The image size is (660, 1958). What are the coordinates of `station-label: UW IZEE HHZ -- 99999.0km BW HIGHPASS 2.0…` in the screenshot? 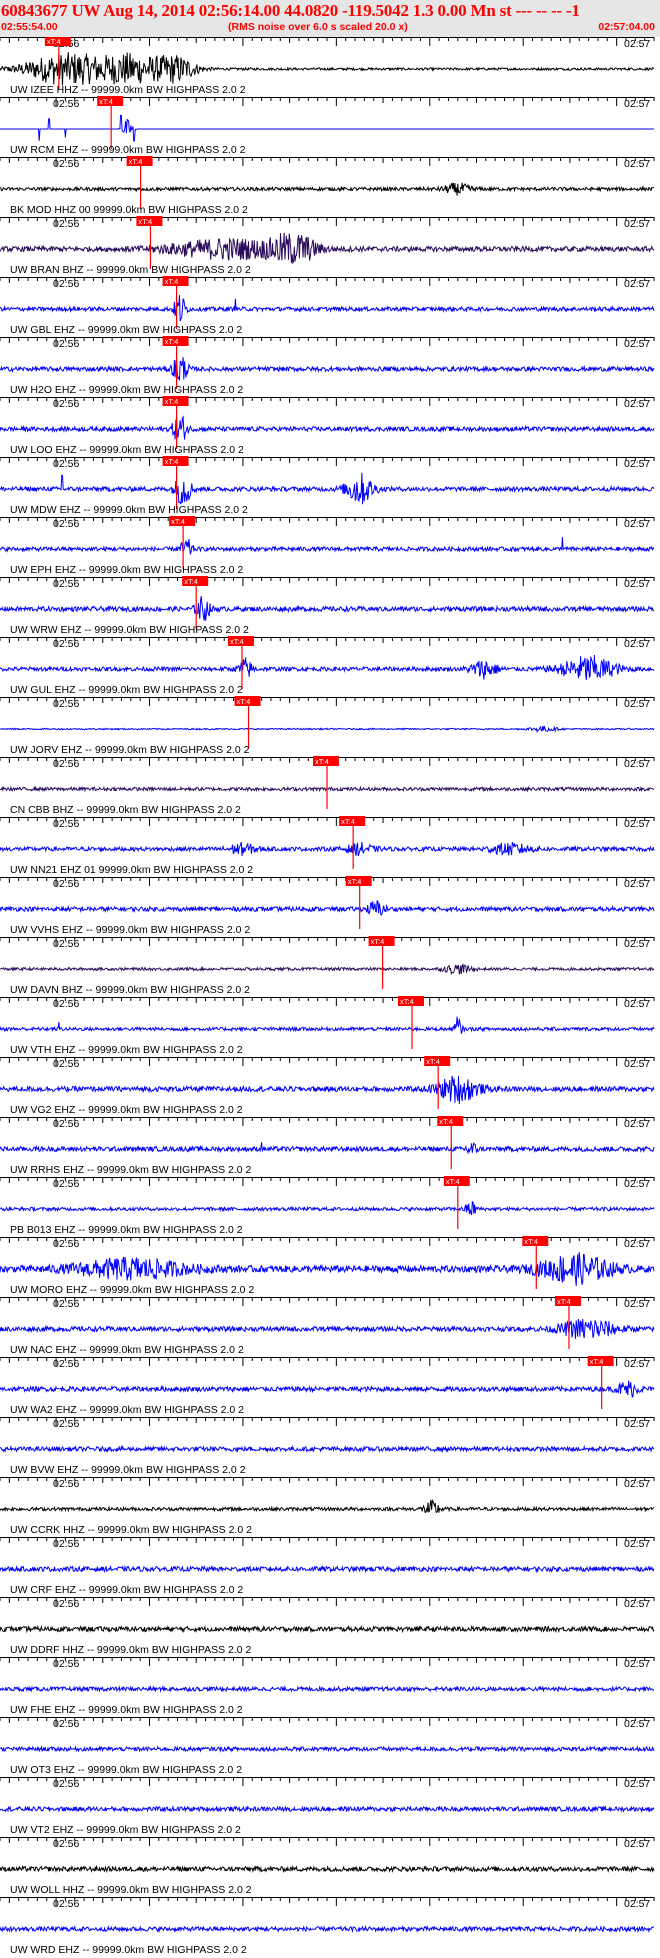 It's located at (128, 90).